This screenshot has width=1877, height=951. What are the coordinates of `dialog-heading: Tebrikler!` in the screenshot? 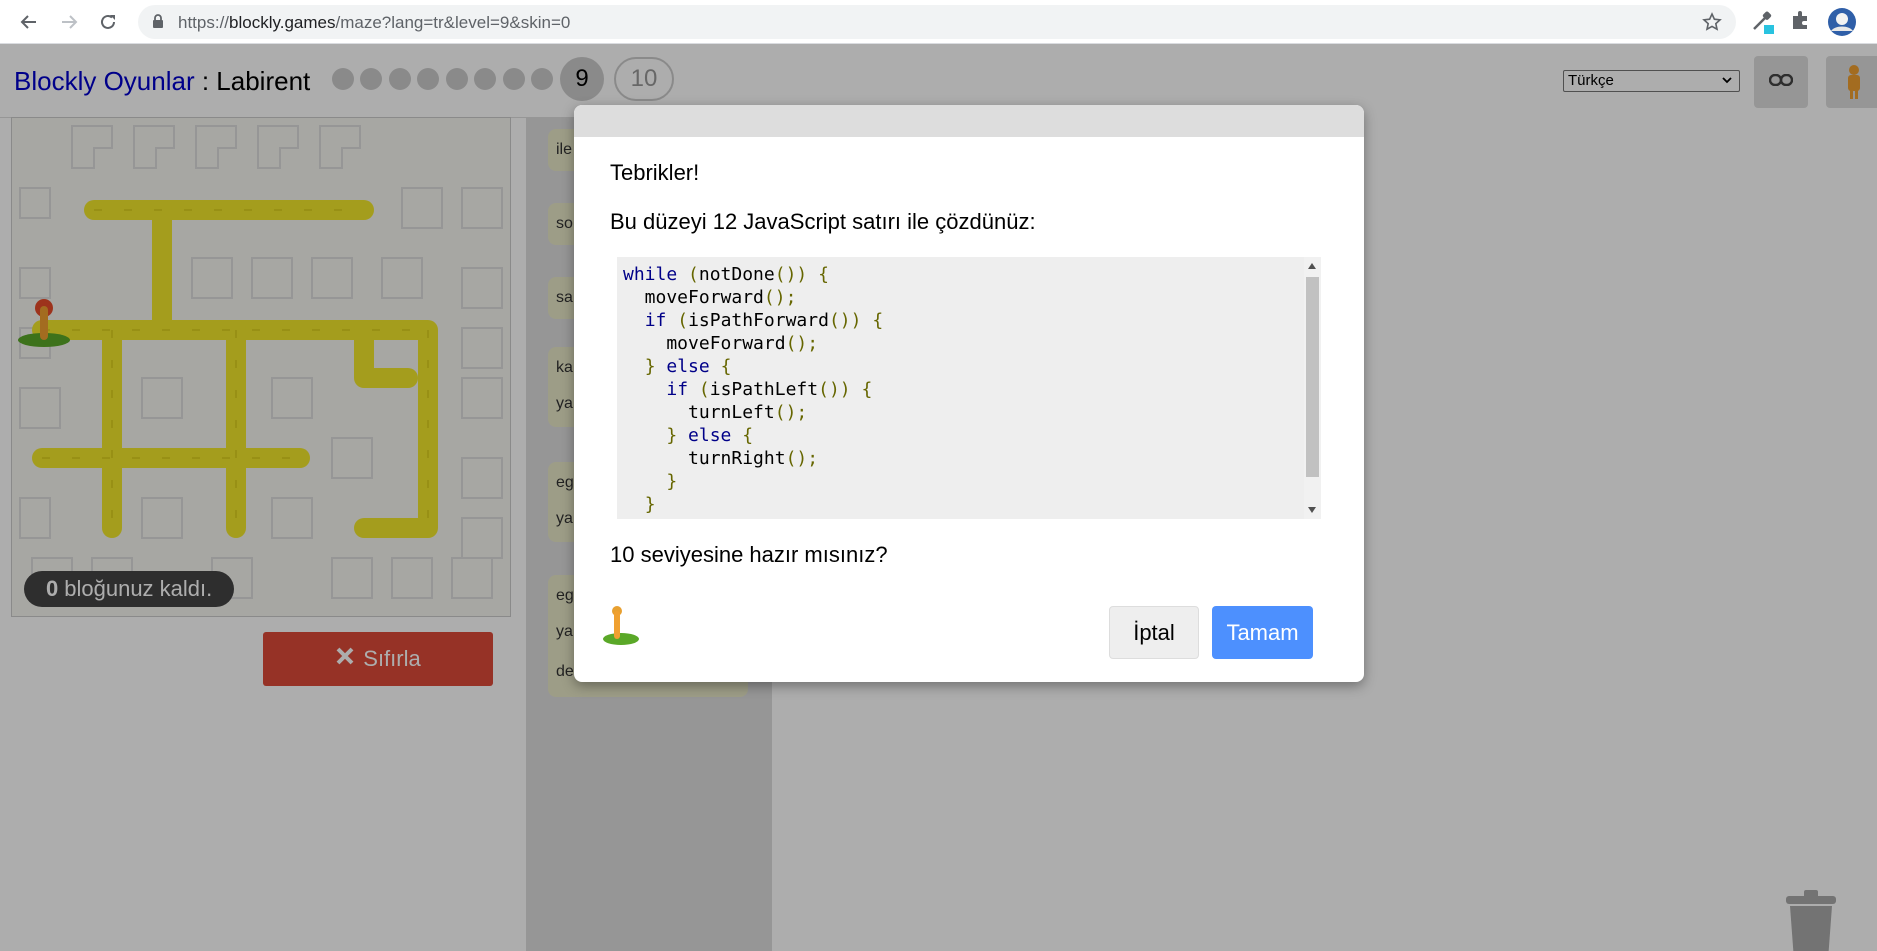 It's located at (655, 172).